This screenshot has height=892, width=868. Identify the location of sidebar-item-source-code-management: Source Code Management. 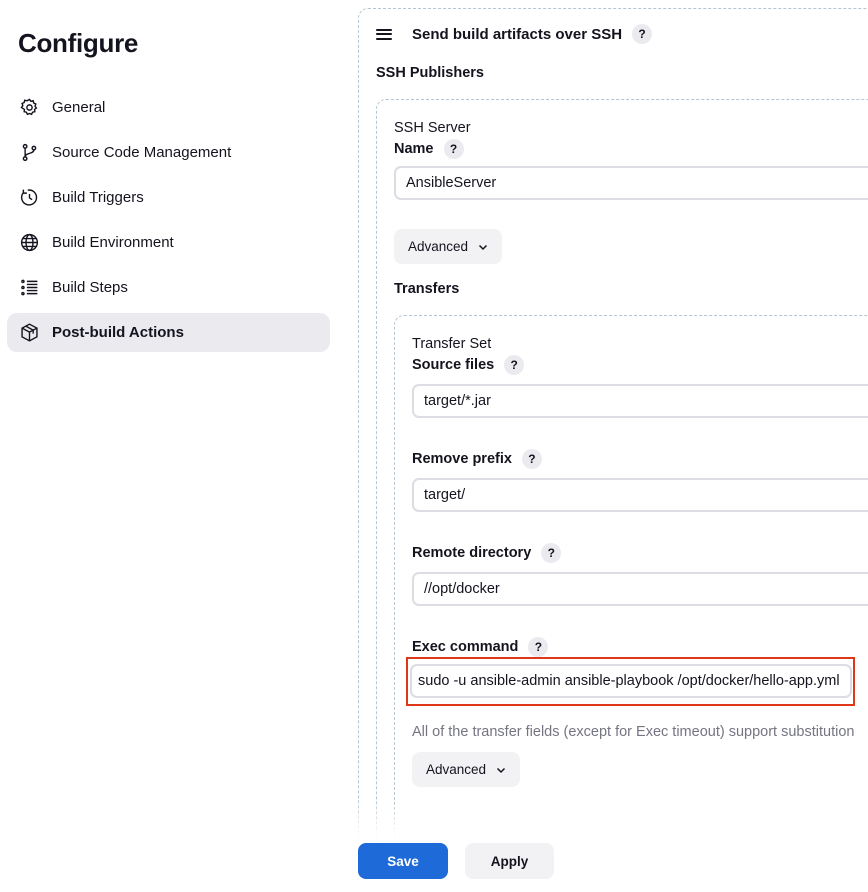
(168, 152).